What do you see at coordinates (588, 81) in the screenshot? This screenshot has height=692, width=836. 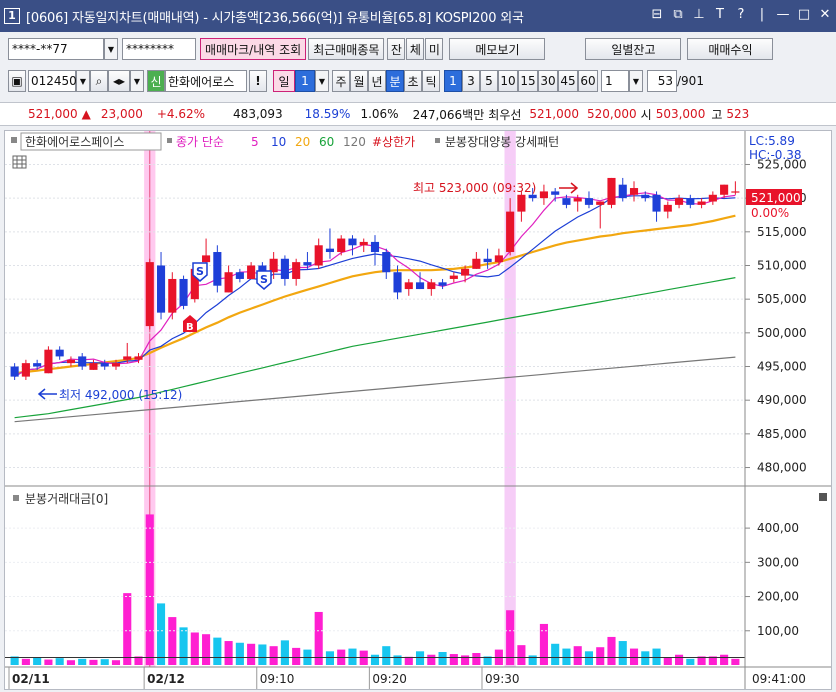 I see `minute-60-button: 60` at bounding box center [588, 81].